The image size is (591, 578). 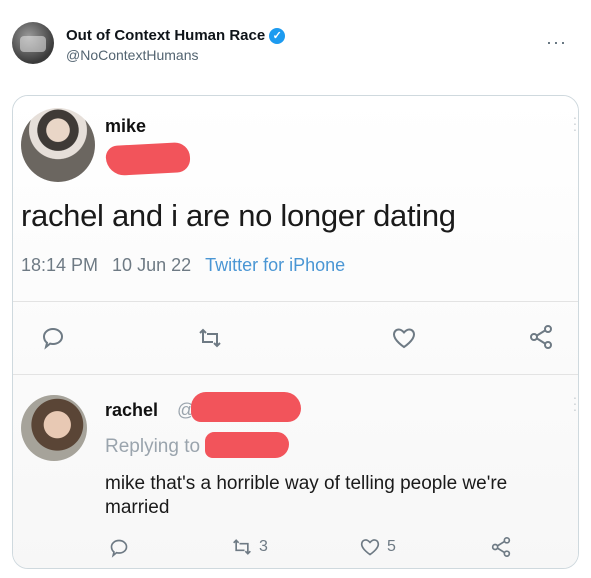 I want to click on like-count: 5, so click(x=377, y=547).